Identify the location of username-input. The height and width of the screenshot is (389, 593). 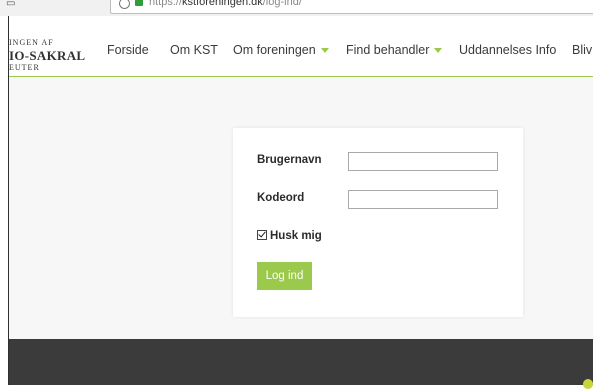
(423, 161).